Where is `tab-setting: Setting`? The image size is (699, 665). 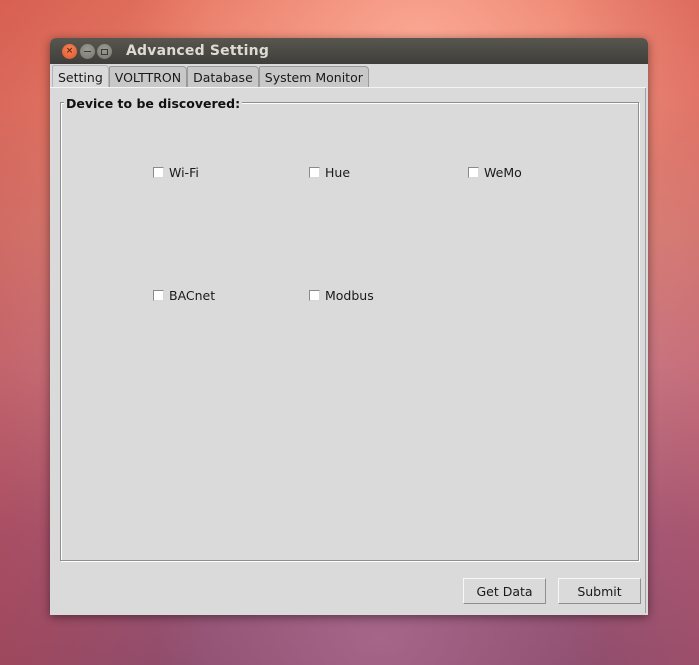 tab-setting: Setting is located at coordinates (80, 76).